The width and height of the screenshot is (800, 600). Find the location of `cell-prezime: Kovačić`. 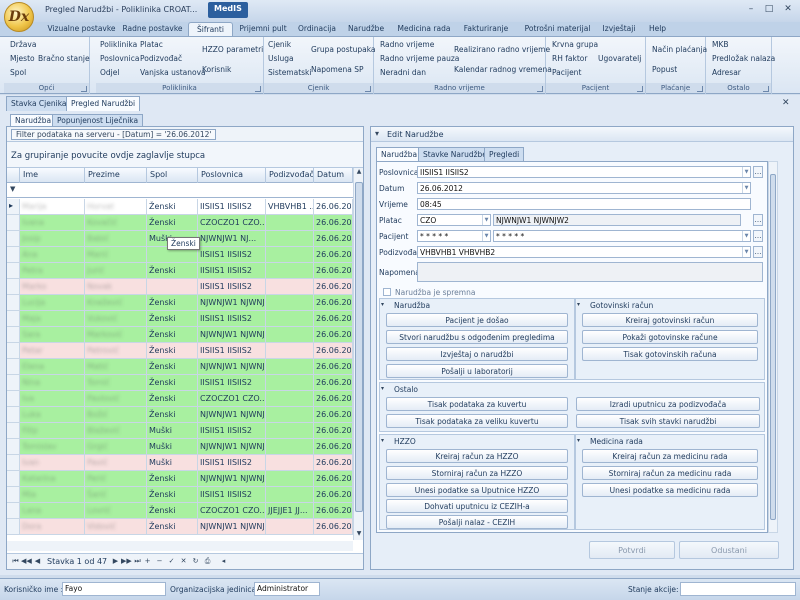

cell-prezime: Kovačić is located at coordinates (116, 223).